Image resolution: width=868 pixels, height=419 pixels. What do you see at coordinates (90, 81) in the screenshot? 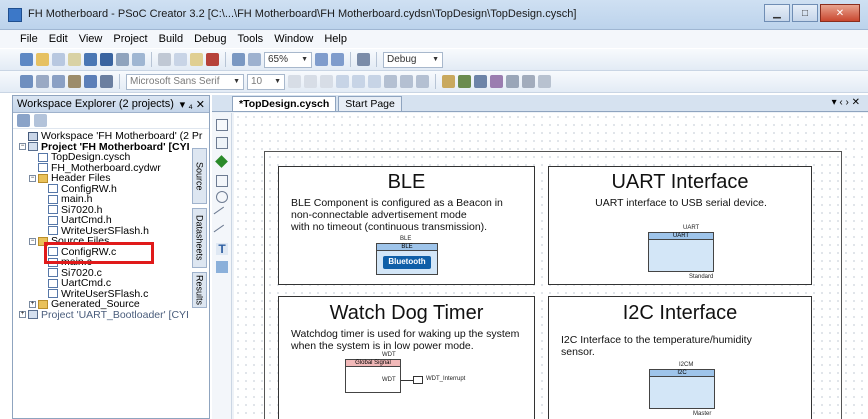
I see `step-icon` at bounding box center [90, 81].